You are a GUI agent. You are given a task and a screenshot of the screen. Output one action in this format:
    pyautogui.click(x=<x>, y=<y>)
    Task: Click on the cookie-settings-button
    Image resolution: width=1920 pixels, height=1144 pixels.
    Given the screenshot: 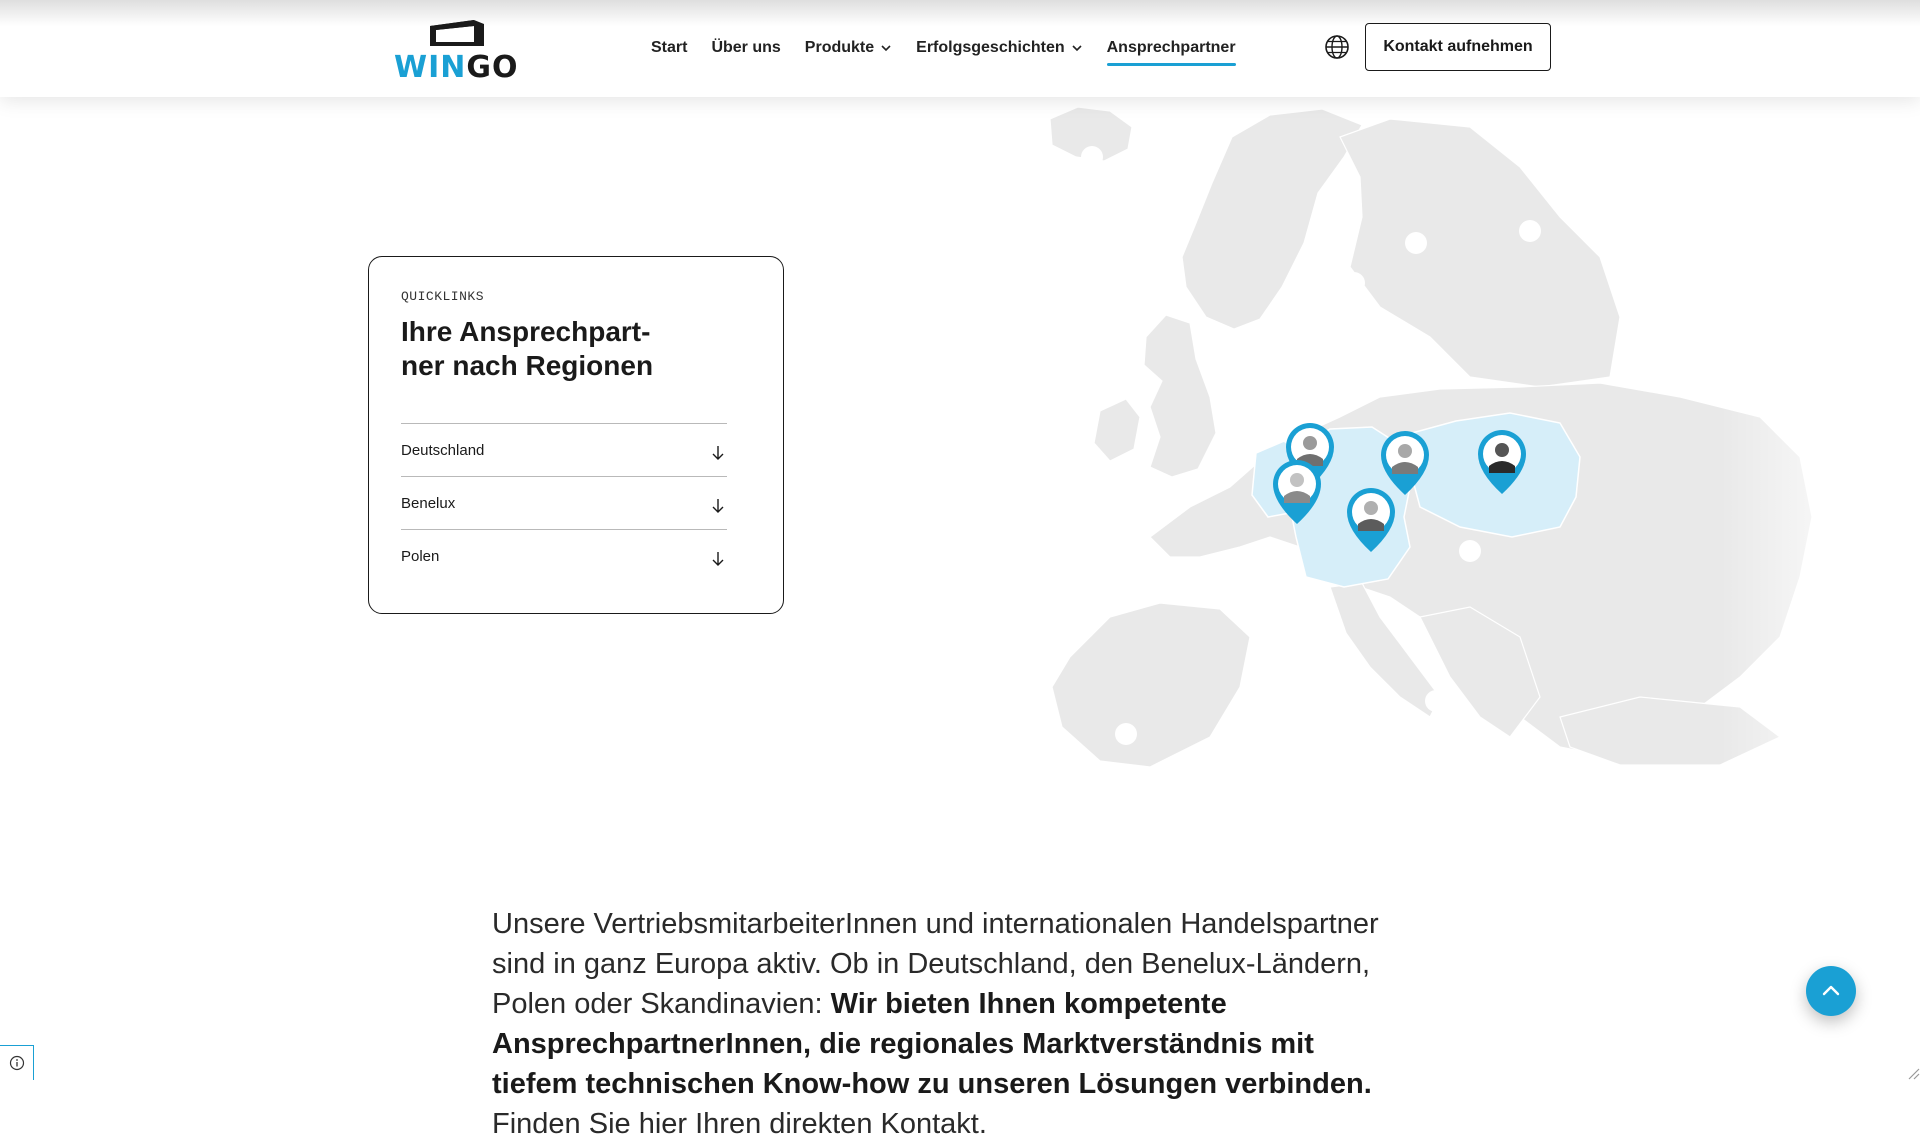 What is the action you would take?
    pyautogui.click(x=17, y=1062)
    